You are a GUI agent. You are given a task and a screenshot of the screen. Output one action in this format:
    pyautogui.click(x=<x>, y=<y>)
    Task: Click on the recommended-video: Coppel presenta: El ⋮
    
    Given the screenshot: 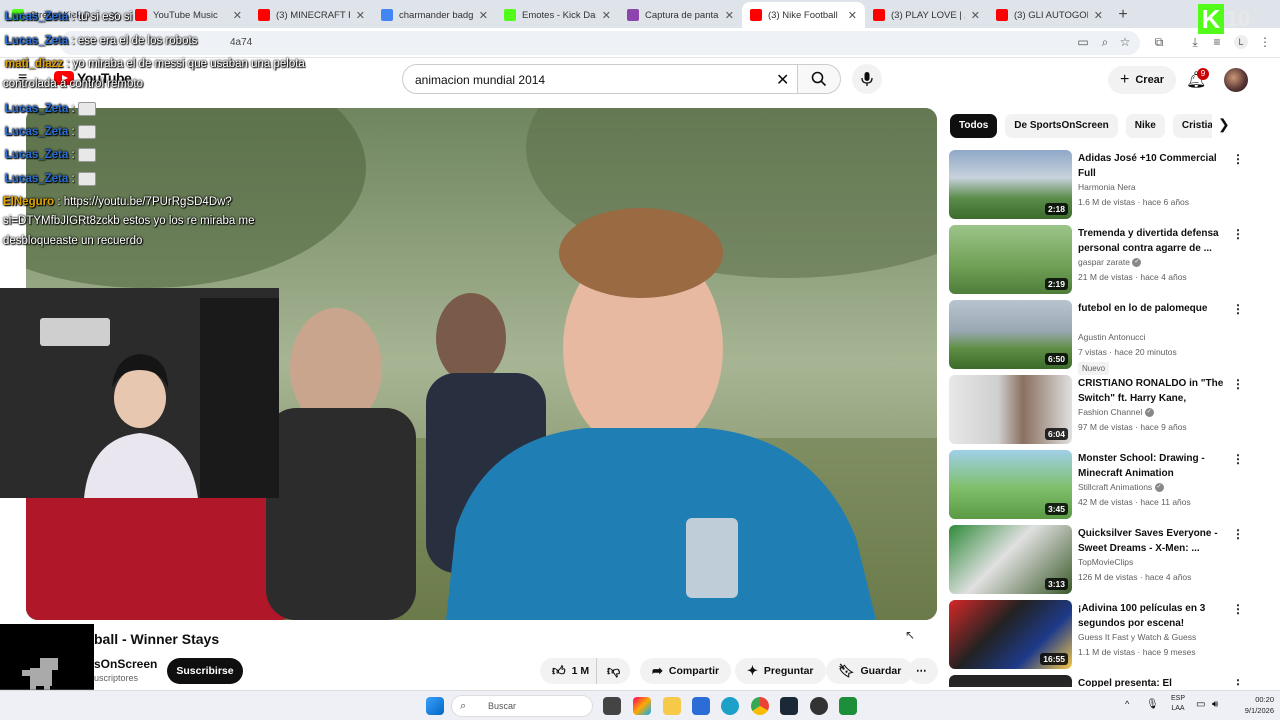 What is the action you would take?
    pyautogui.click(x=1099, y=681)
    